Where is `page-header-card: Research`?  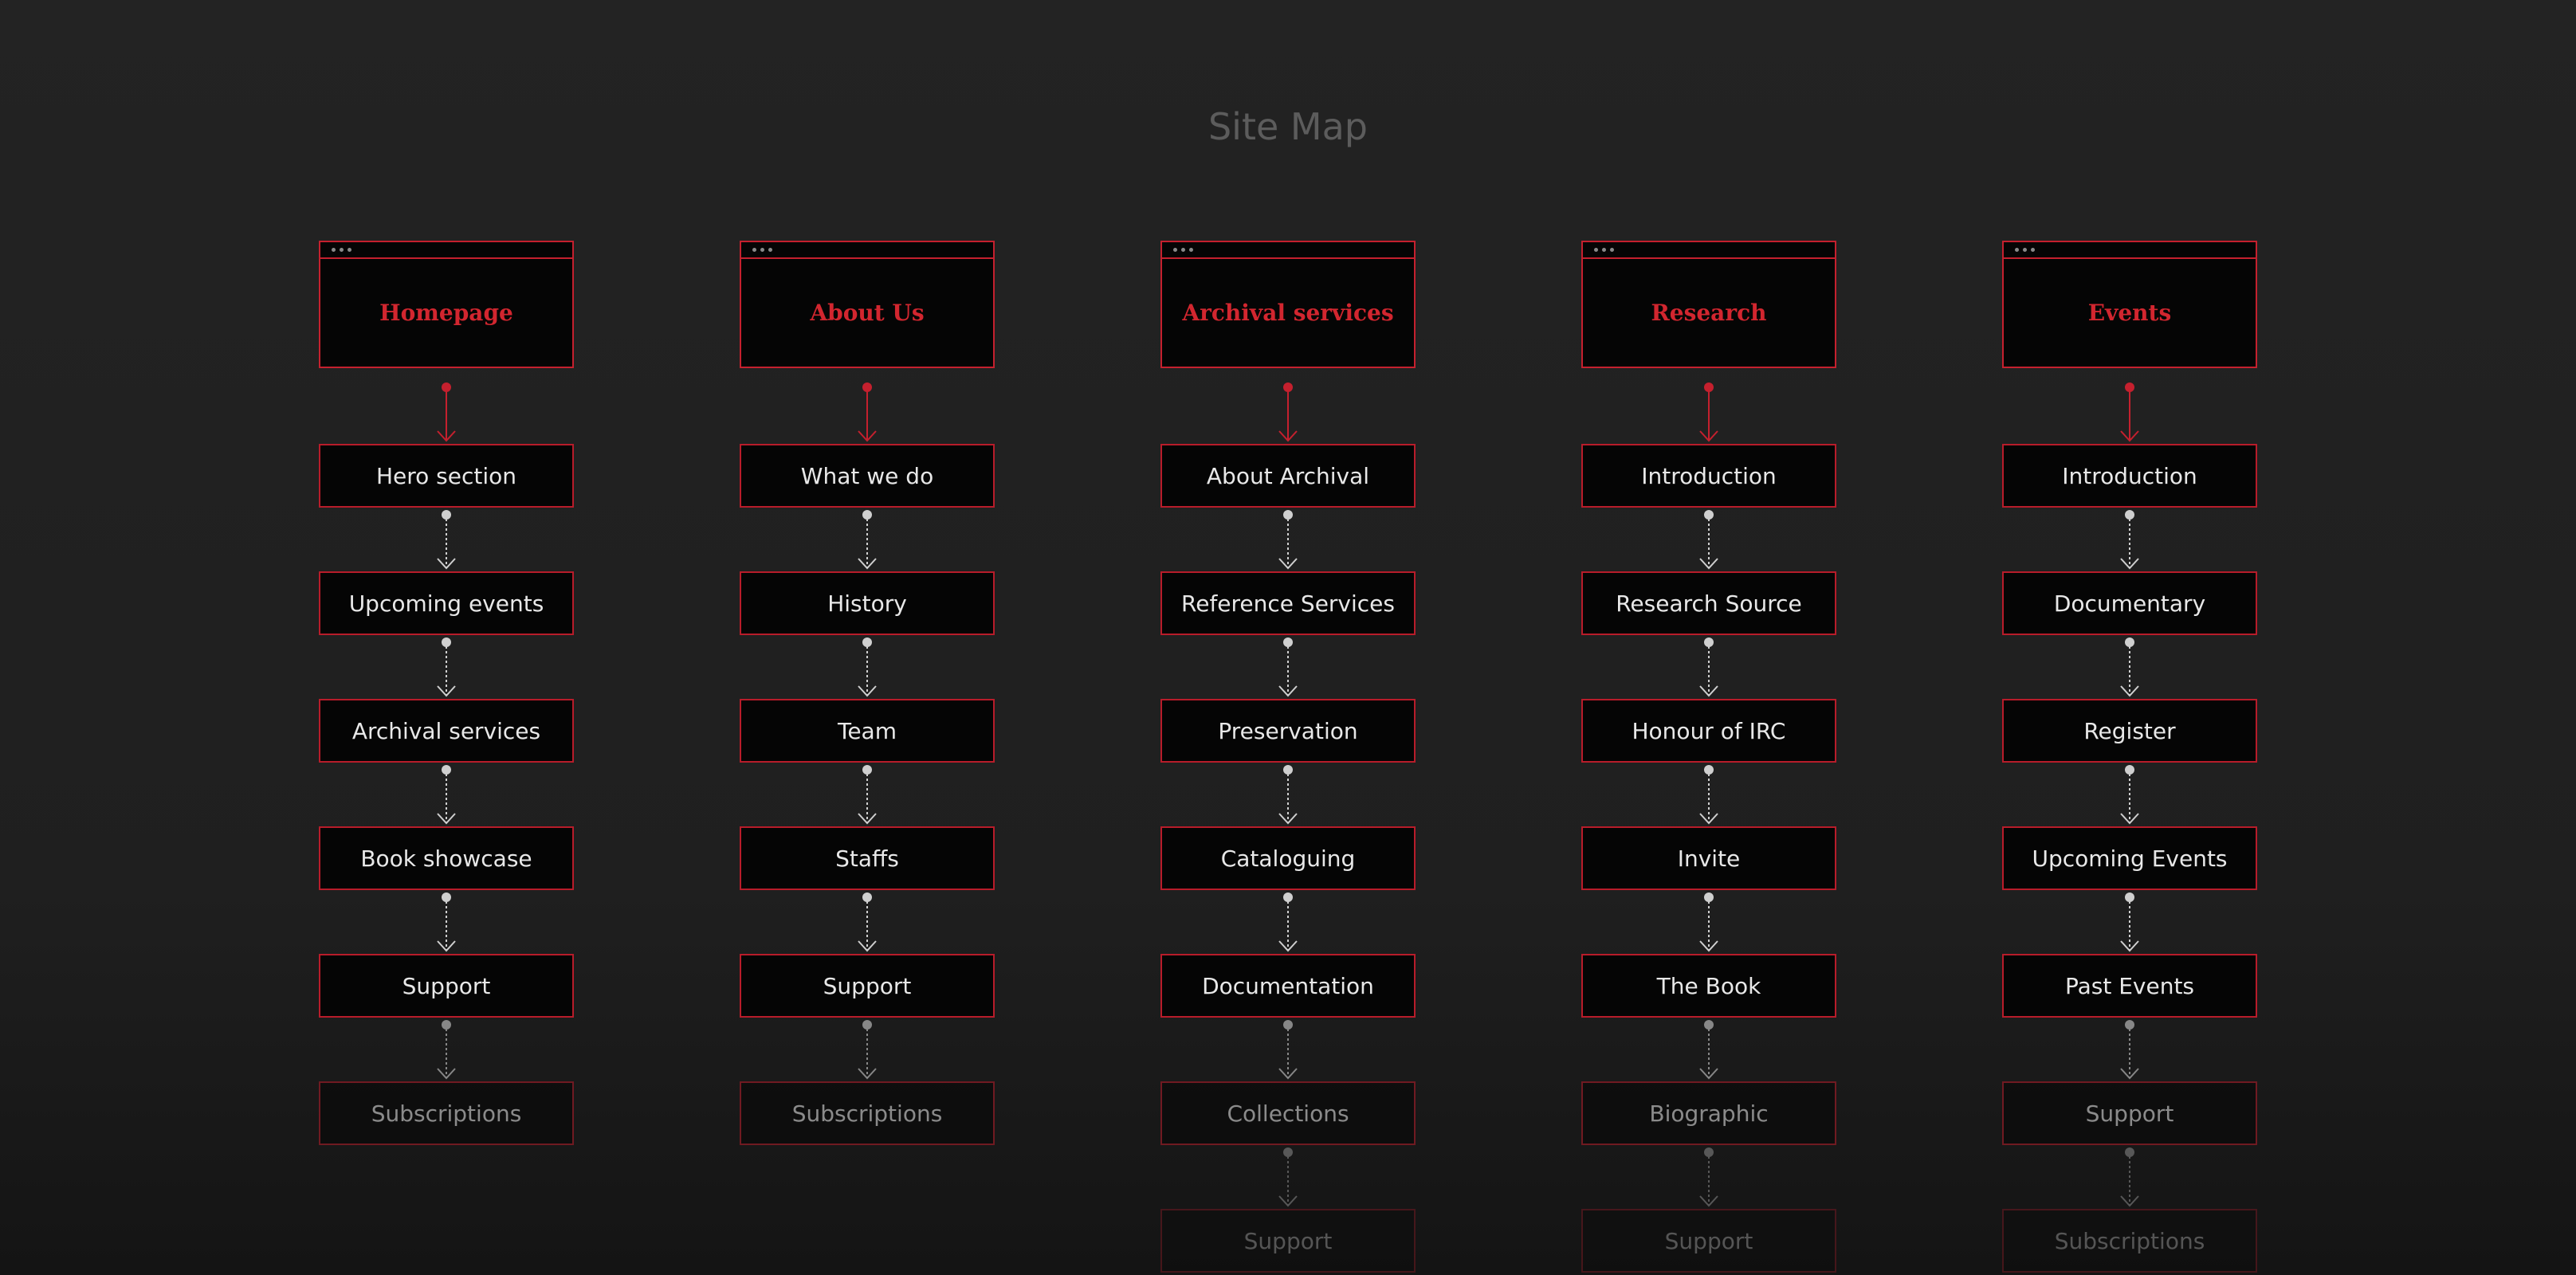 page-header-card: Research is located at coordinates (1708, 304).